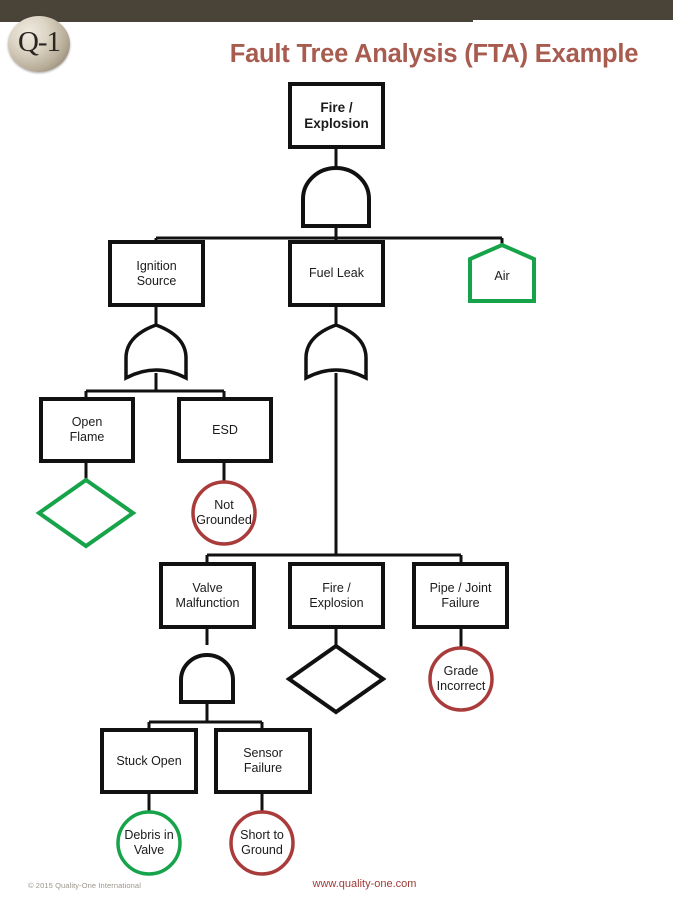  What do you see at coordinates (336, 115) in the screenshot?
I see `node-top-event` at bounding box center [336, 115].